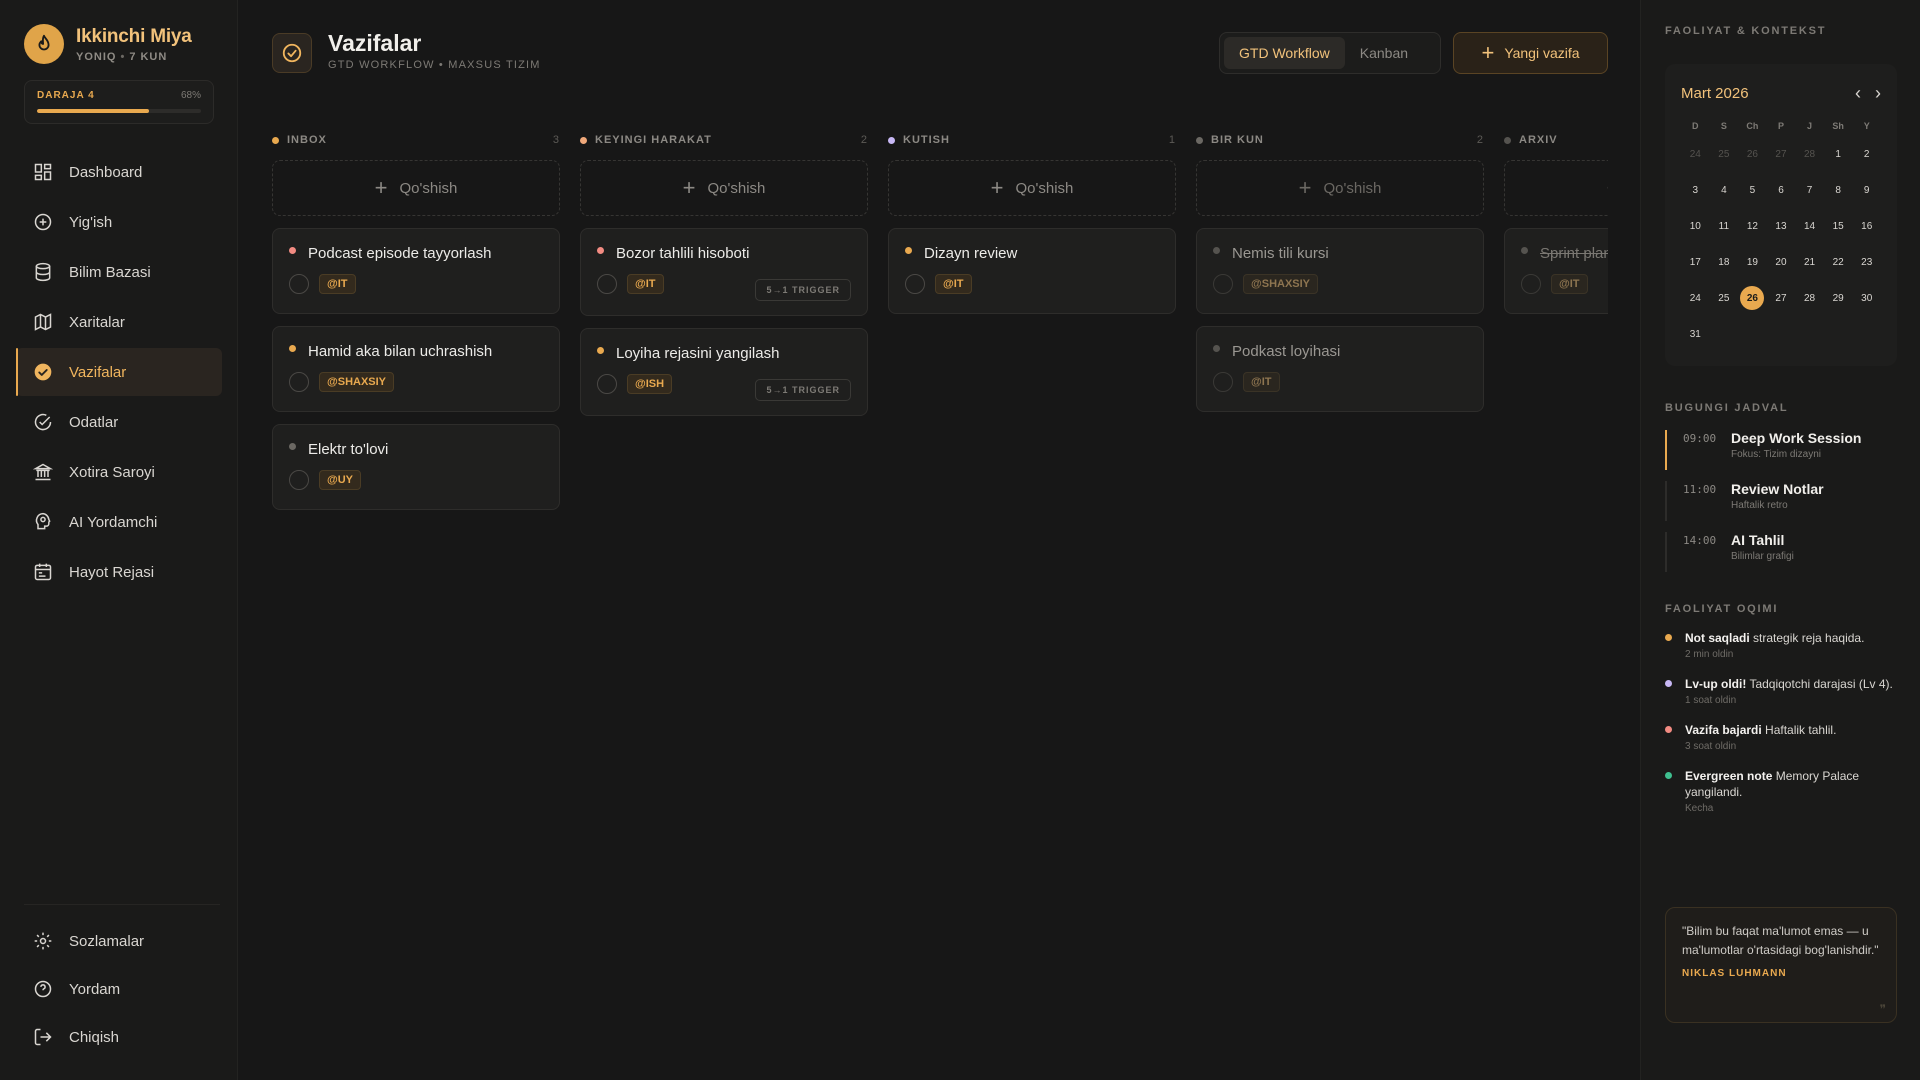  I want to click on page-title: Vazifalar, so click(375, 43).